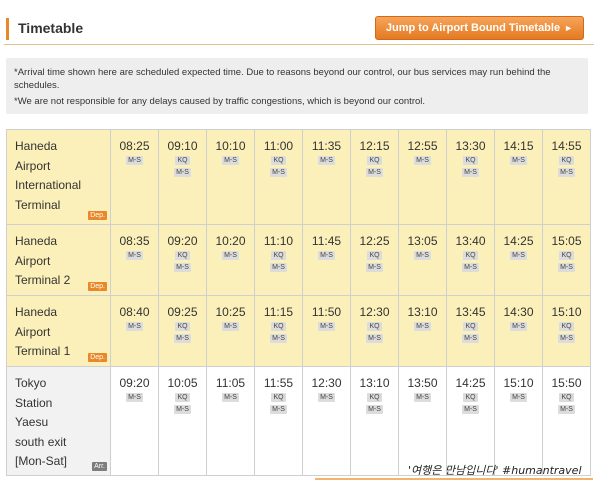 This screenshot has width=600, height=482. I want to click on time-cell: 09:25 KQ M-S, so click(182, 331).